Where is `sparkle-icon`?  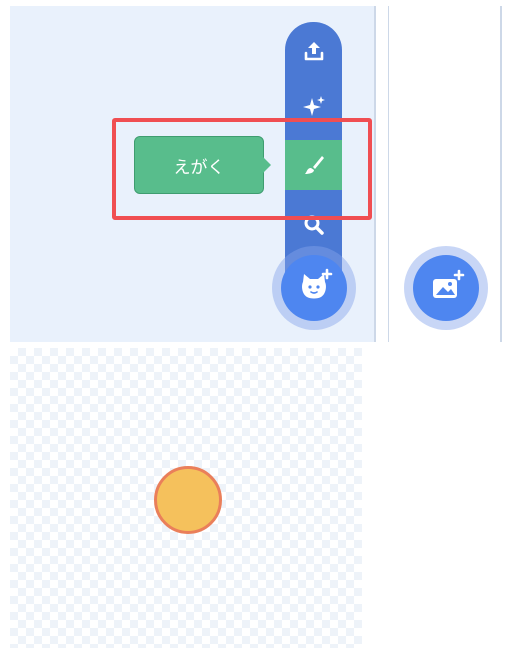
sparkle-icon is located at coordinates (313, 106).